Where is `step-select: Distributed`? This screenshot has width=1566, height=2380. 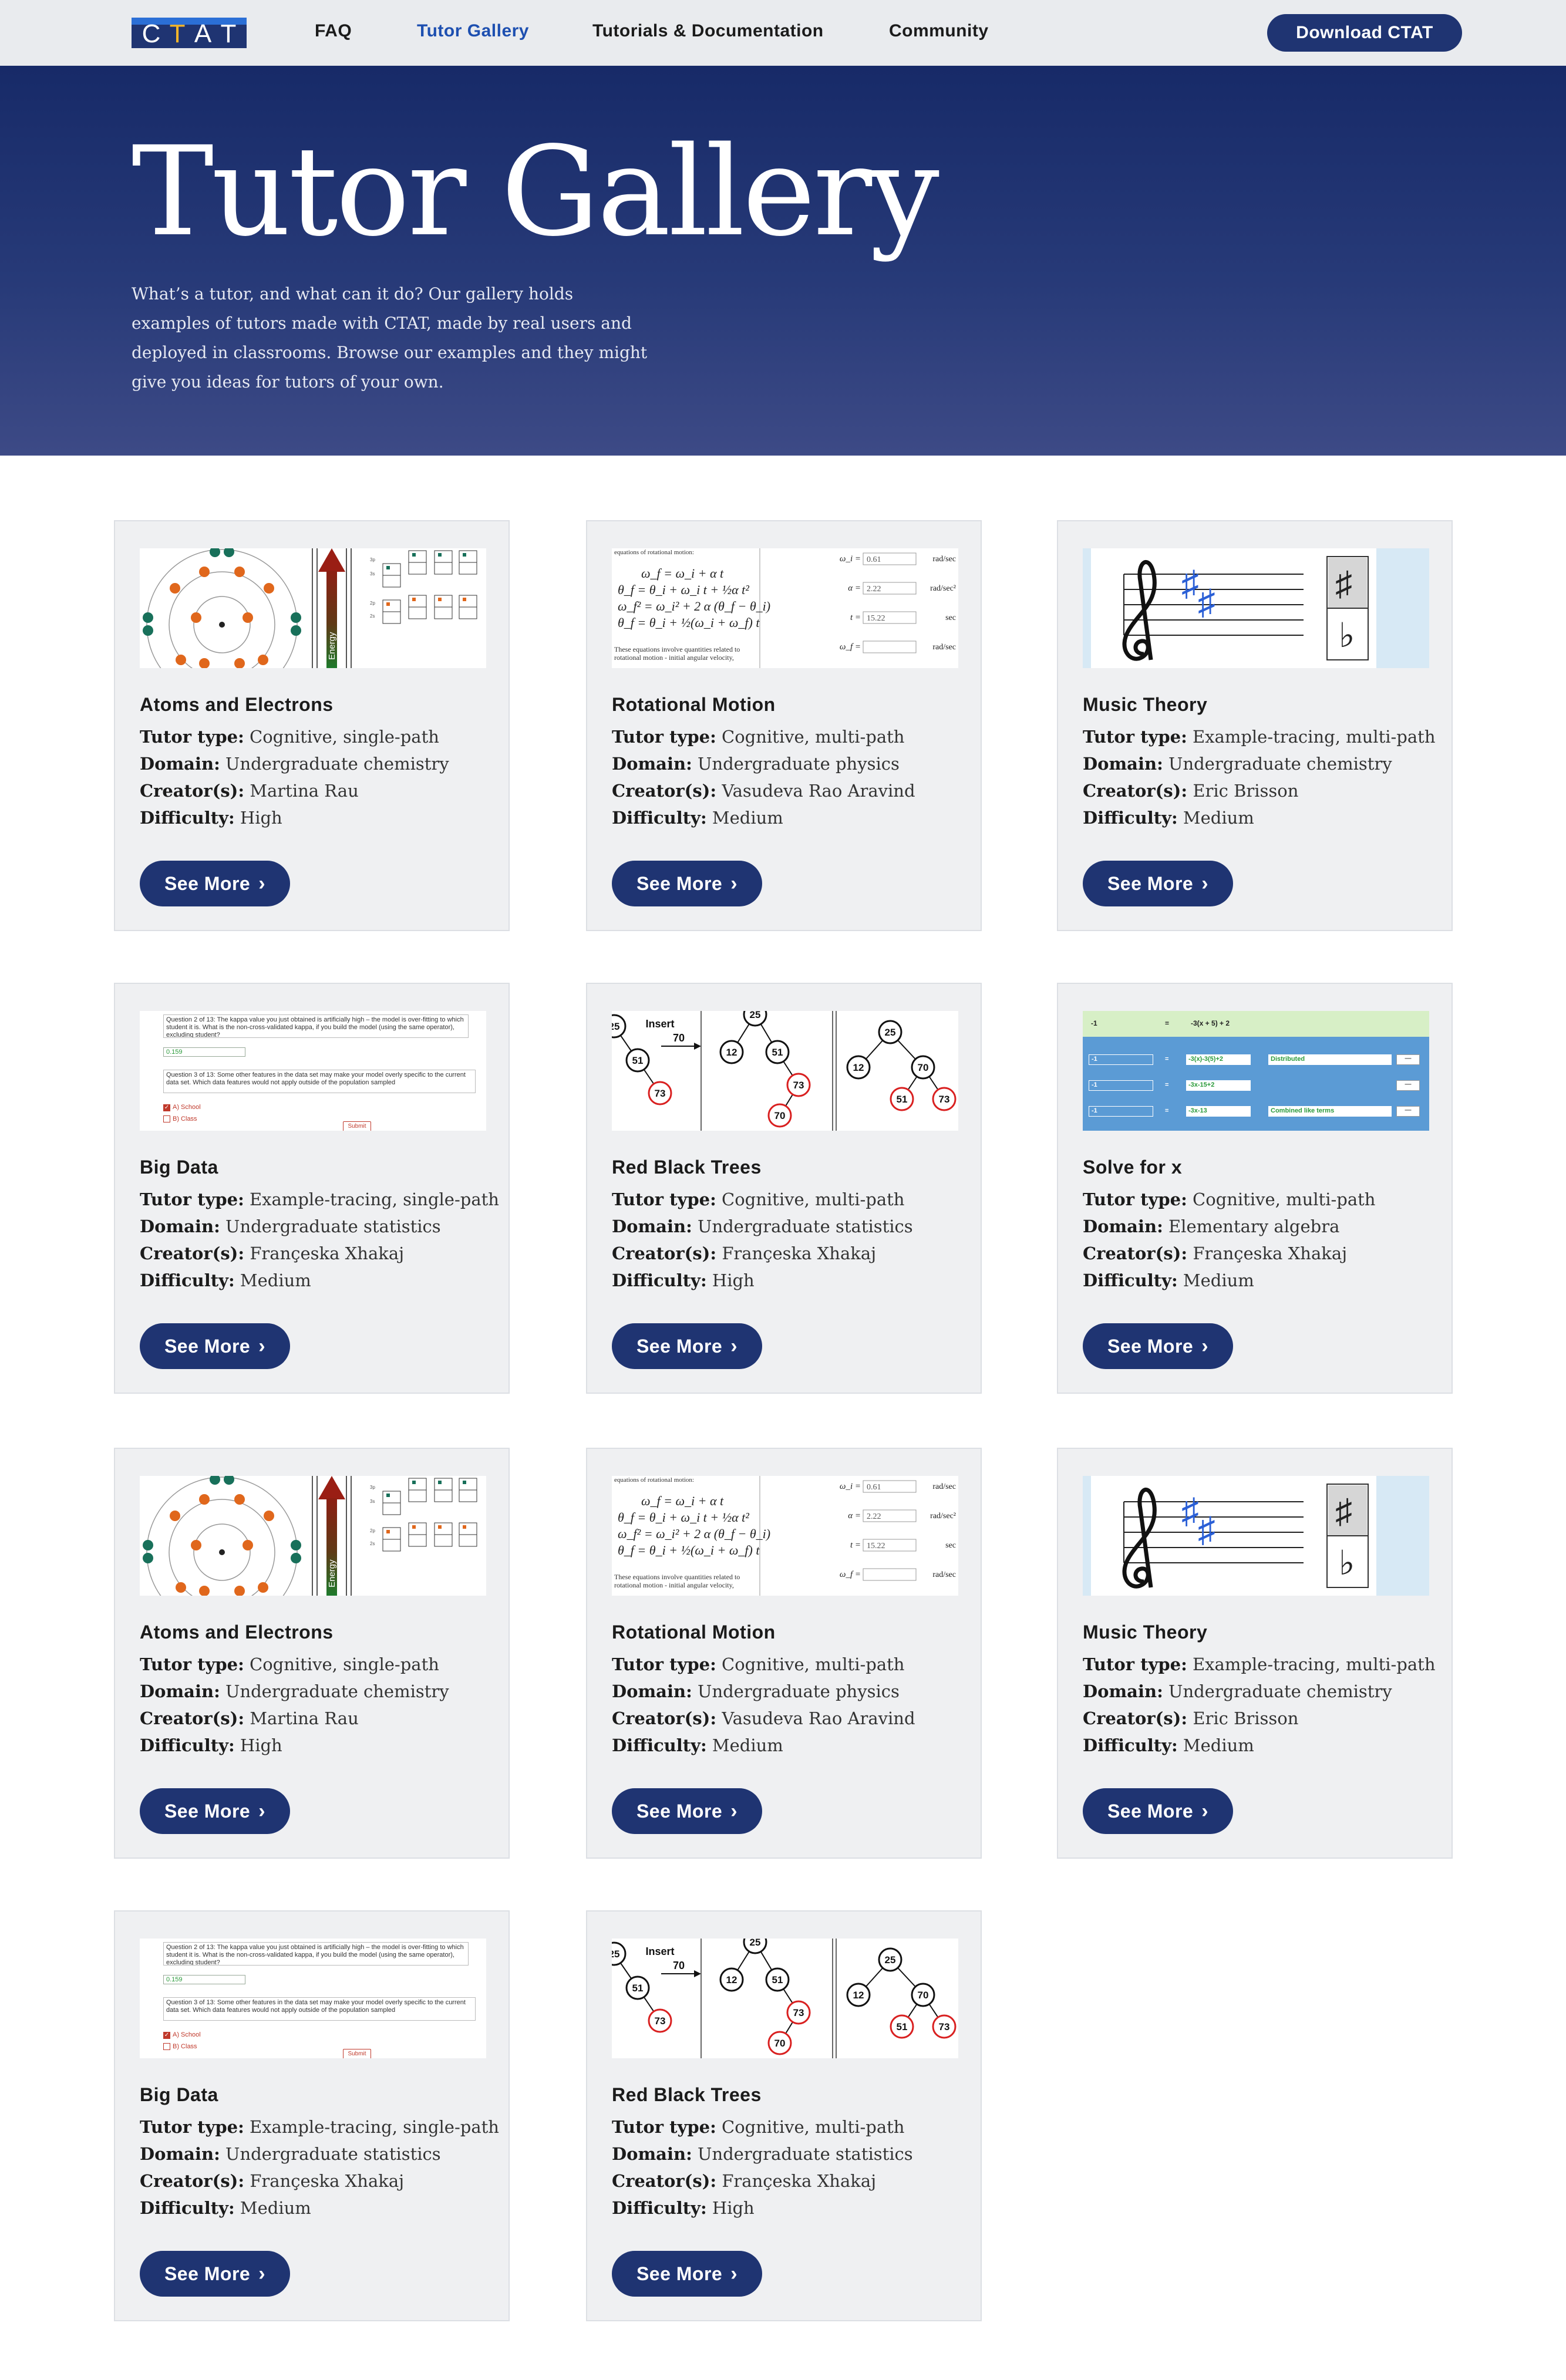 step-select: Distributed is located at coordinates (1330, 1059).